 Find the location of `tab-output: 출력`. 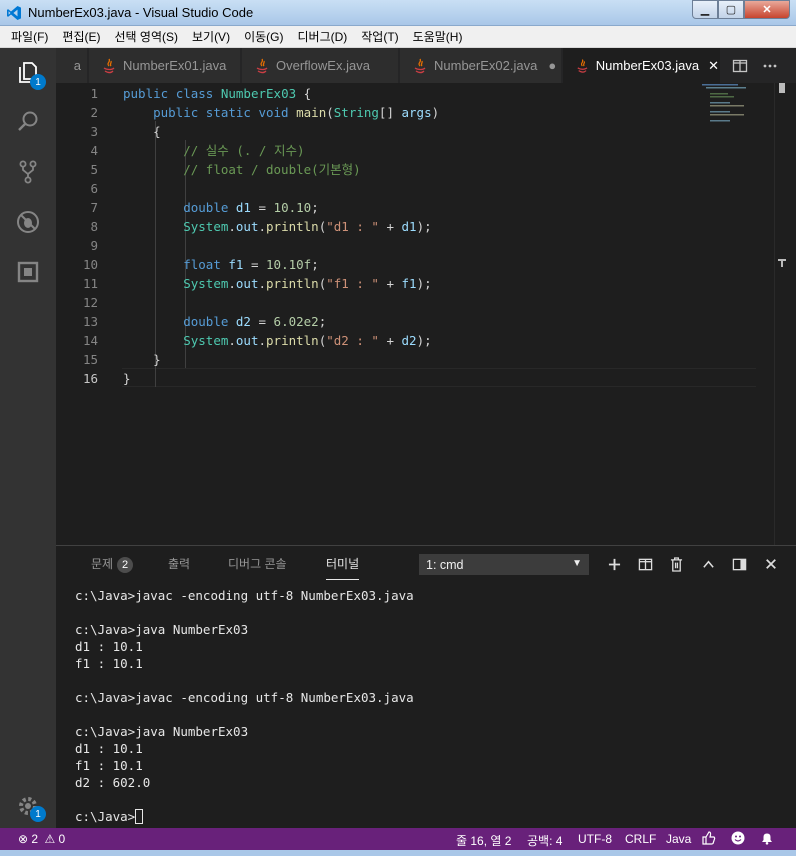

tab-output: 출력 is located at coordinates (179, 563).